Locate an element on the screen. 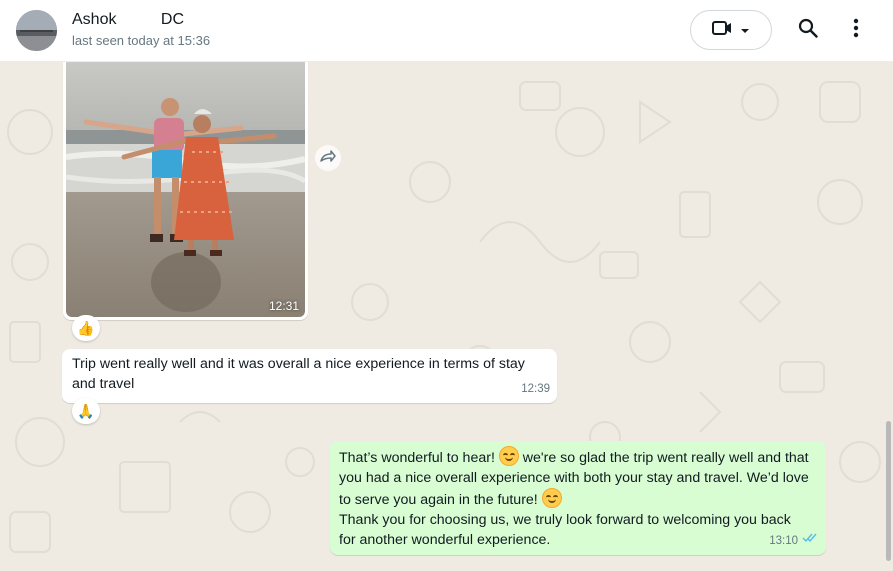 This screenshot has height=571, width=893. beach-photo: 12:31 is located at coordinates (185, 189).